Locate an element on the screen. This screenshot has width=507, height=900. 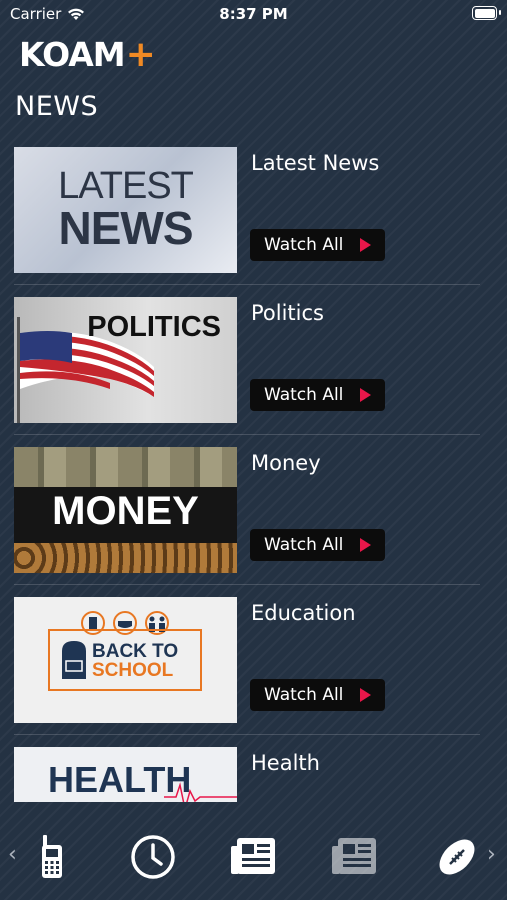
tab-recent is located at coordinates (153, 857).